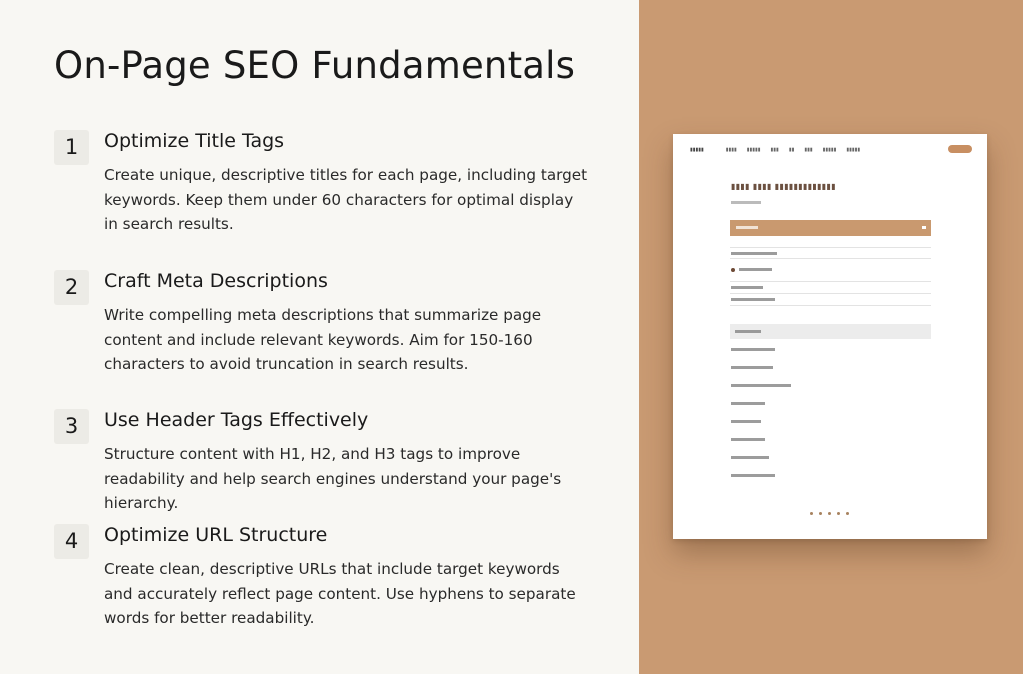  Describe the element at coordinates (71, 147) in the screenshot. I see `step-number-badge: 1` at that location.